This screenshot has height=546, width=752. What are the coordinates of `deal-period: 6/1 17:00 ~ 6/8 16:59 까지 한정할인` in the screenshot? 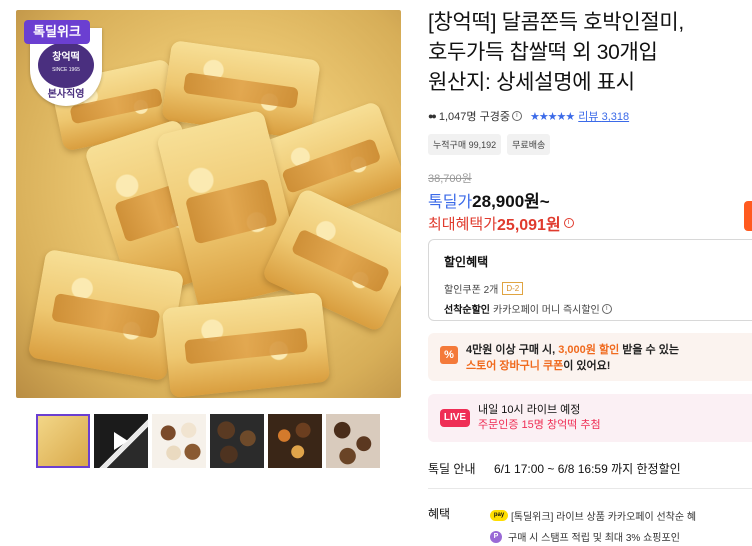 It's located at (587, 469).